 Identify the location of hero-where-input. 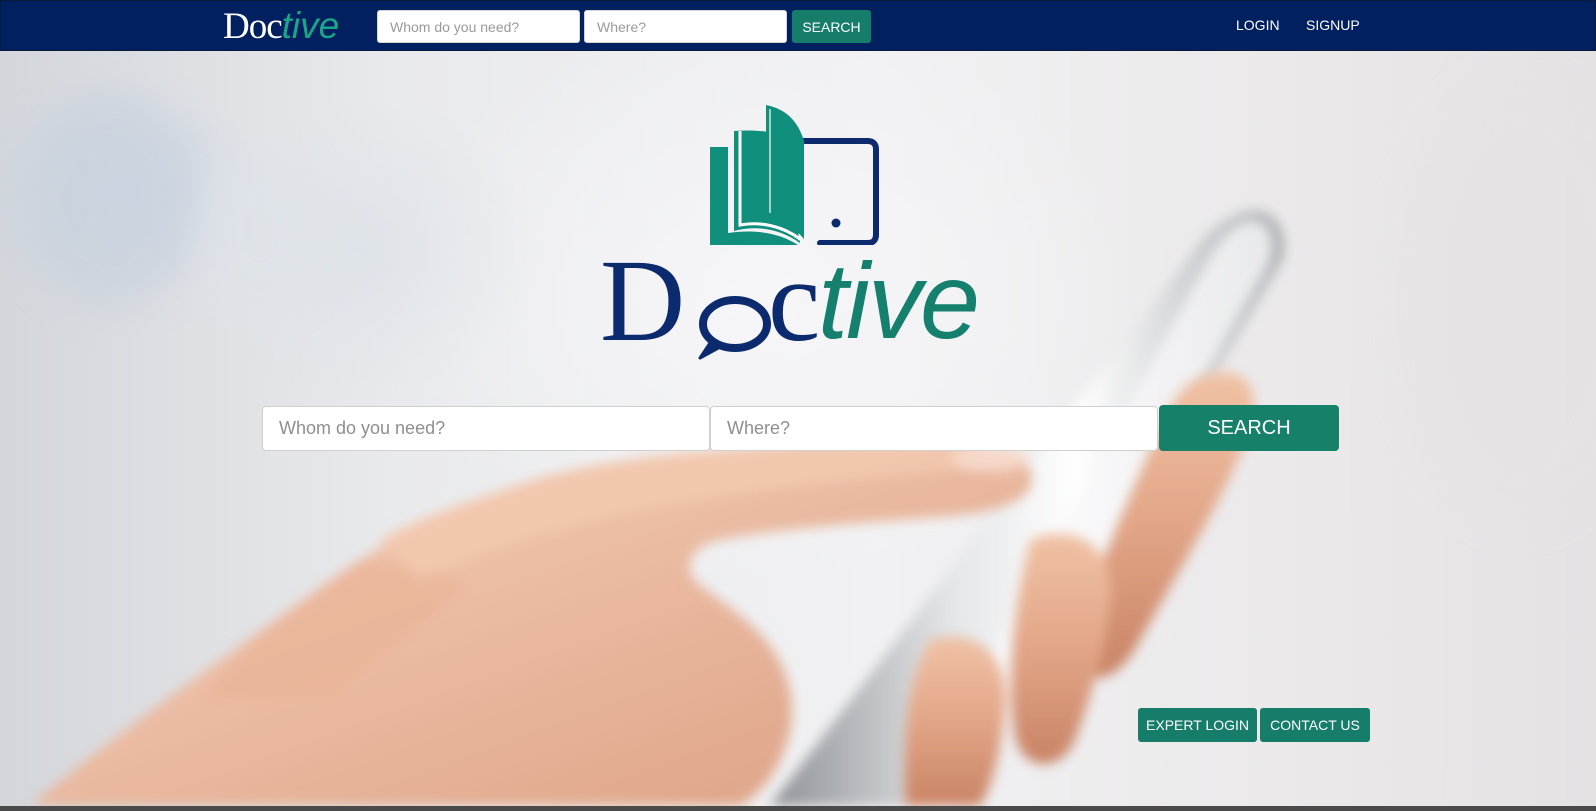
(934, 428).